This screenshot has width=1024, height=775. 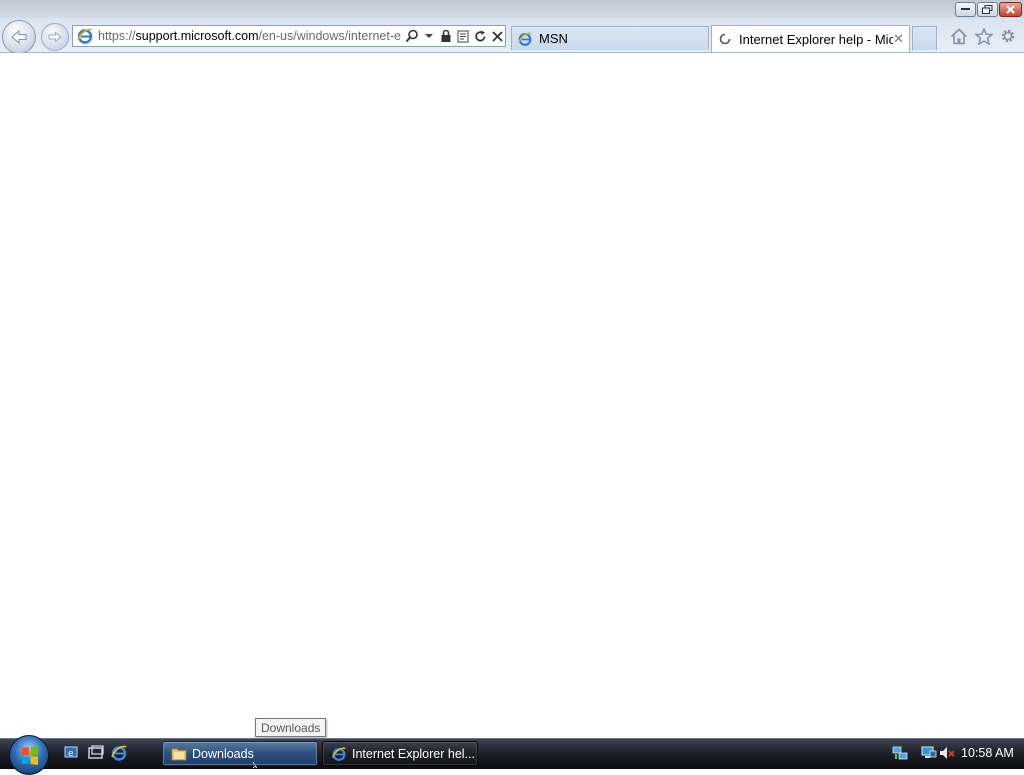 What do you see at coordinates (179, 754) in the screenshot?
I see `folder-icon` at bounding box center [179, 754].